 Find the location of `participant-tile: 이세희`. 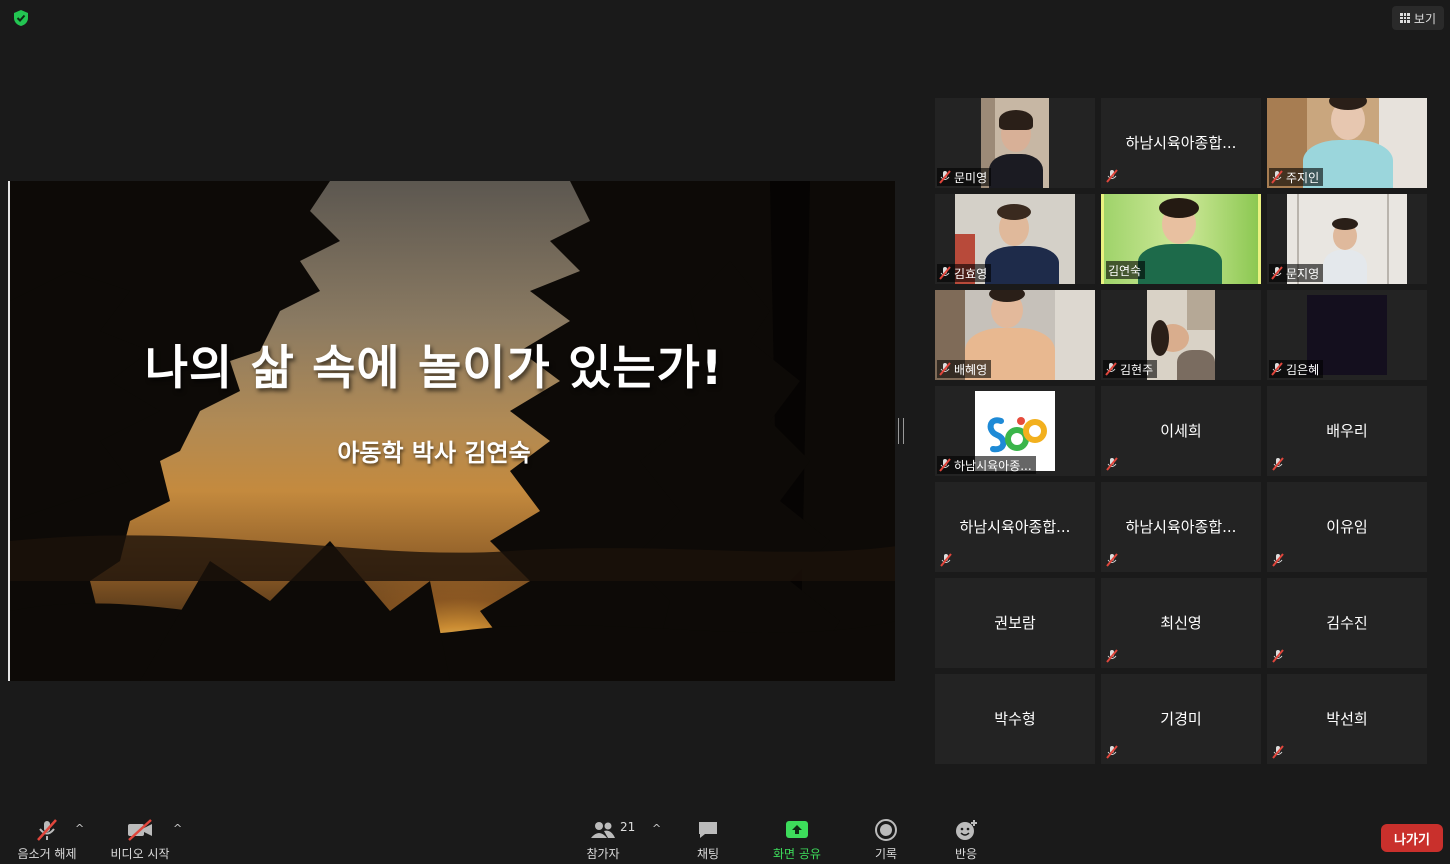

participant-tile: 이세희 is located at coordinates (1181, 431).